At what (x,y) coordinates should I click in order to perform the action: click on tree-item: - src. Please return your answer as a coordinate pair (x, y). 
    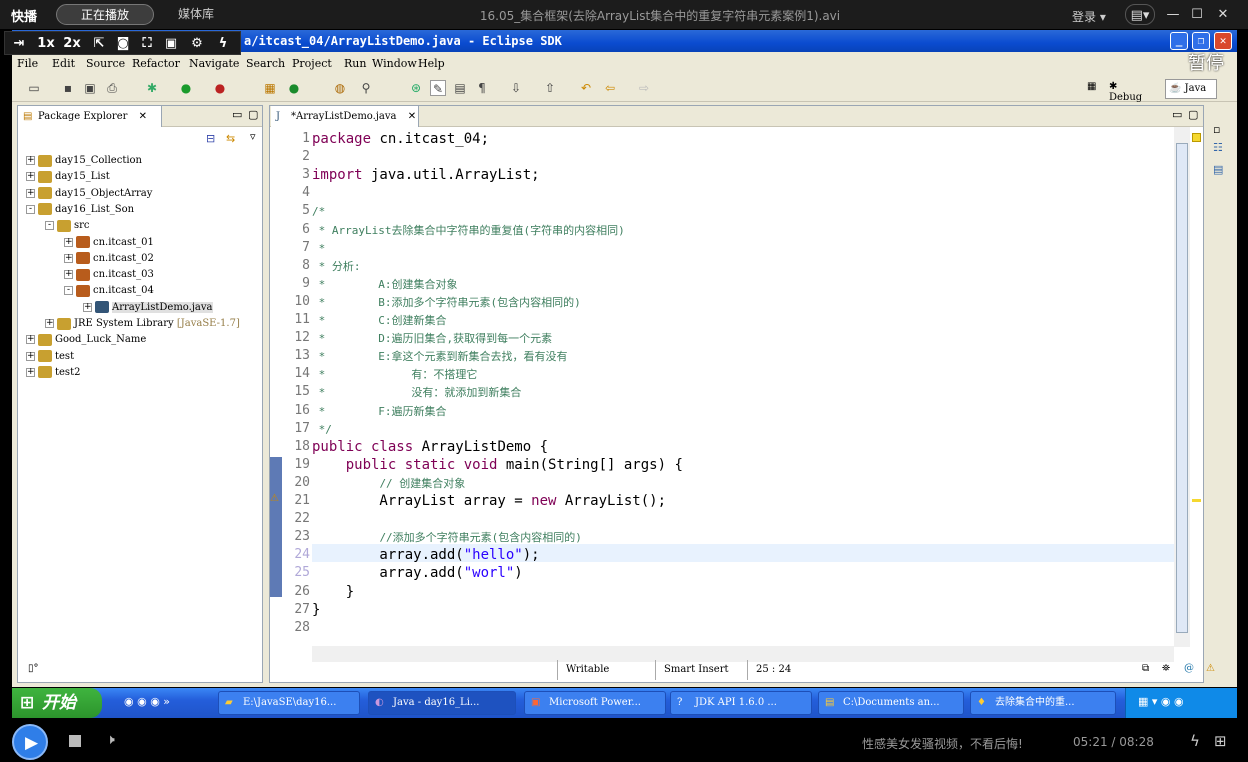
    Looking at the image, I should click on (67, 226).